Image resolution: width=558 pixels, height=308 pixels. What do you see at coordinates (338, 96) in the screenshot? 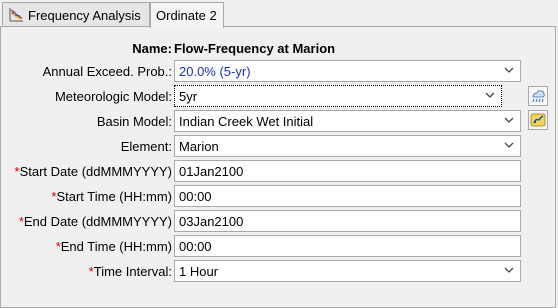
I see `met-model-select: 5yr` at bounding box center [338, 96].